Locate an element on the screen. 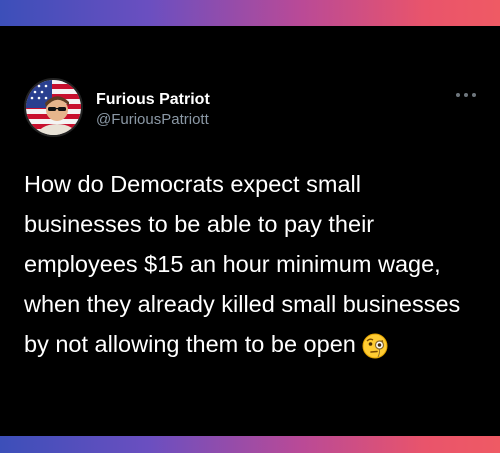 This screenshot has width=500, height=453. handle: @FuriousPatriott is located at coordinates (153, 120).